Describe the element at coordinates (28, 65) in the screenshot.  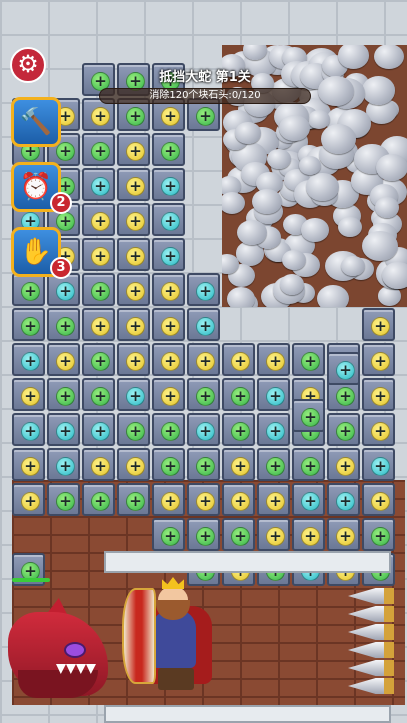
I see `settings-button: ⚙` at that location.